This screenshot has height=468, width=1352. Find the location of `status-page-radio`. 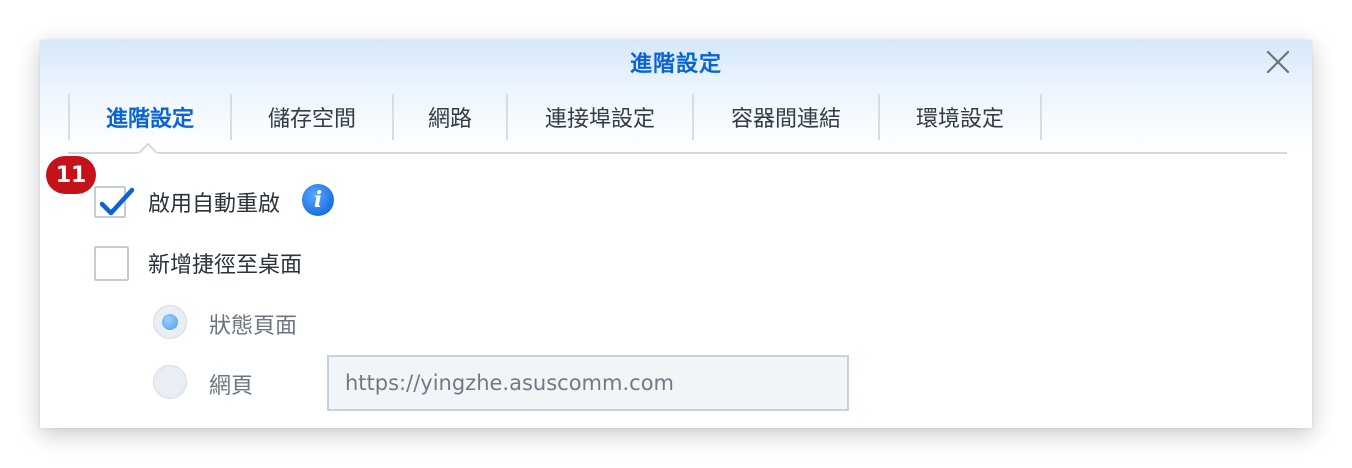

status-page-radio is located at coordinates (170, 322).